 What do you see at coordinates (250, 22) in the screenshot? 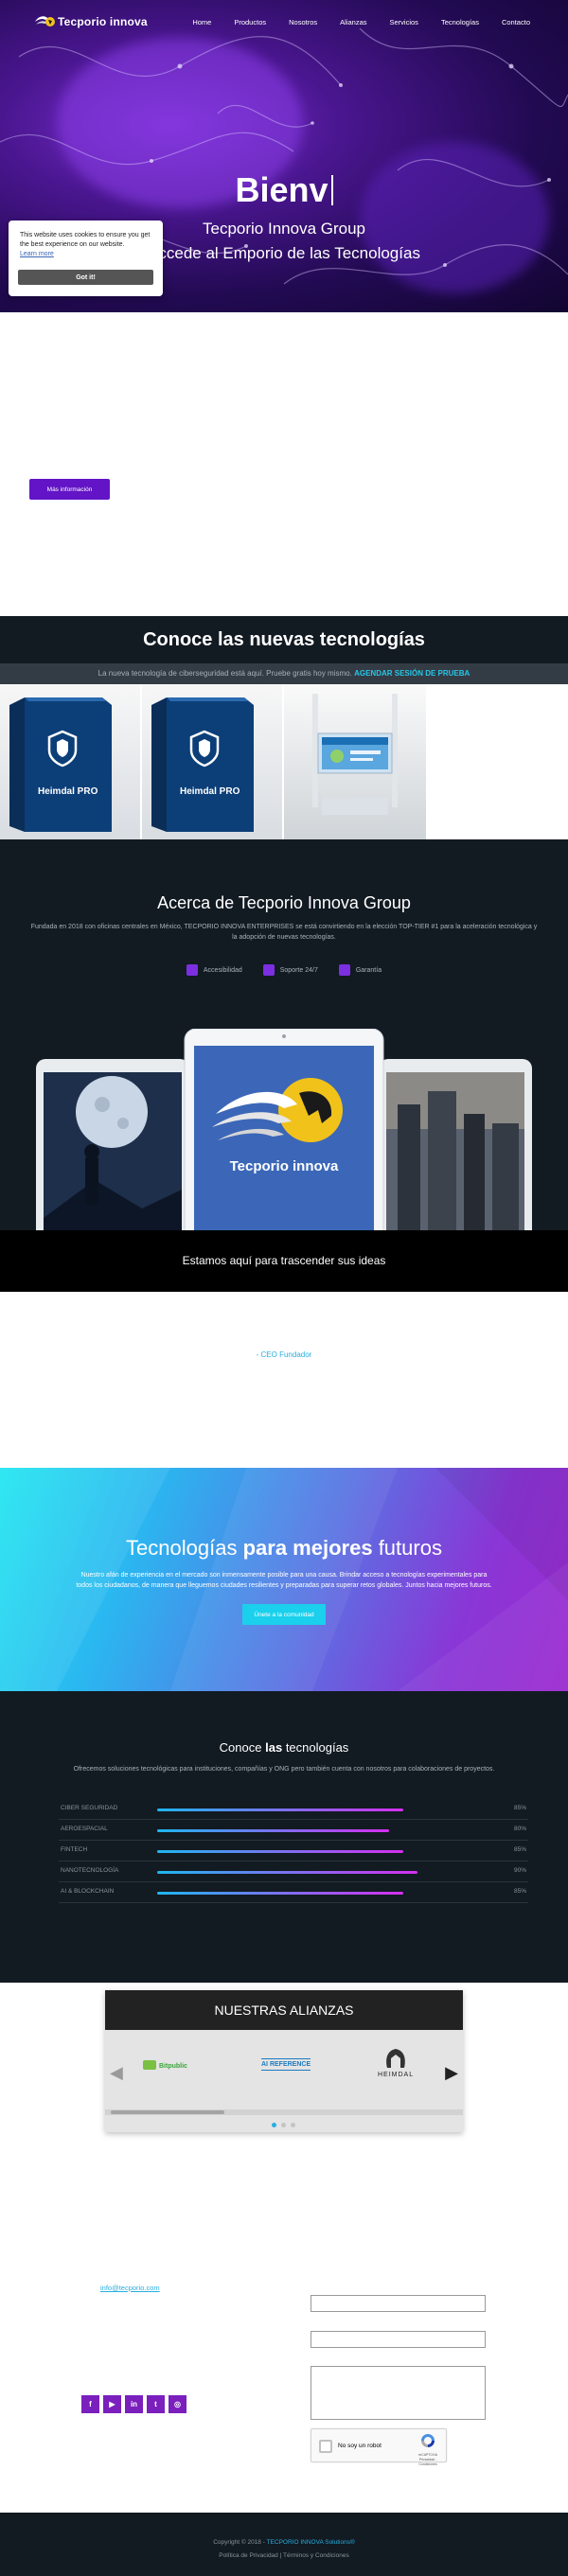
I see `nav-productos: Productos` at bounding box center [250, 22].